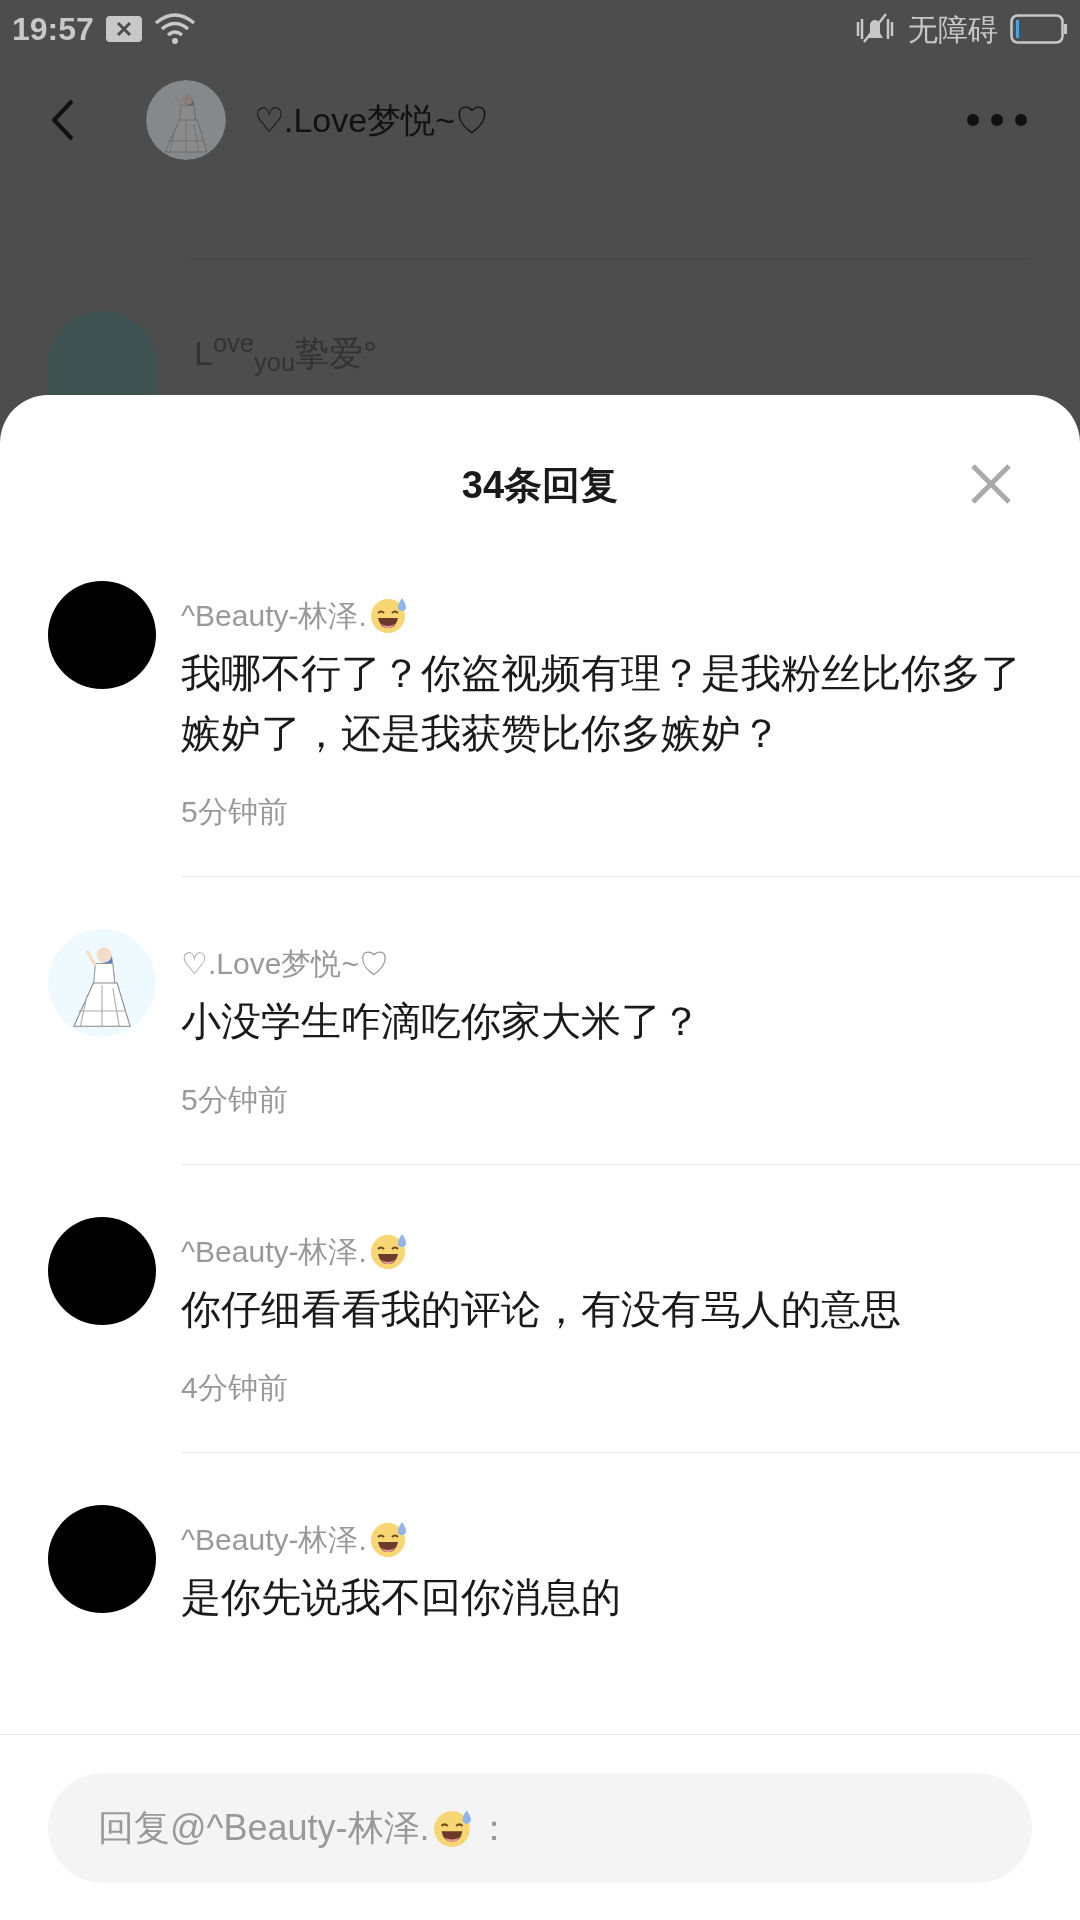 The height and width of the screenshot is (1920, 1080). Describe the element at coordinates (452, 1828) in the screenshot. I see `grinning-sweat-face-icon` at that location.